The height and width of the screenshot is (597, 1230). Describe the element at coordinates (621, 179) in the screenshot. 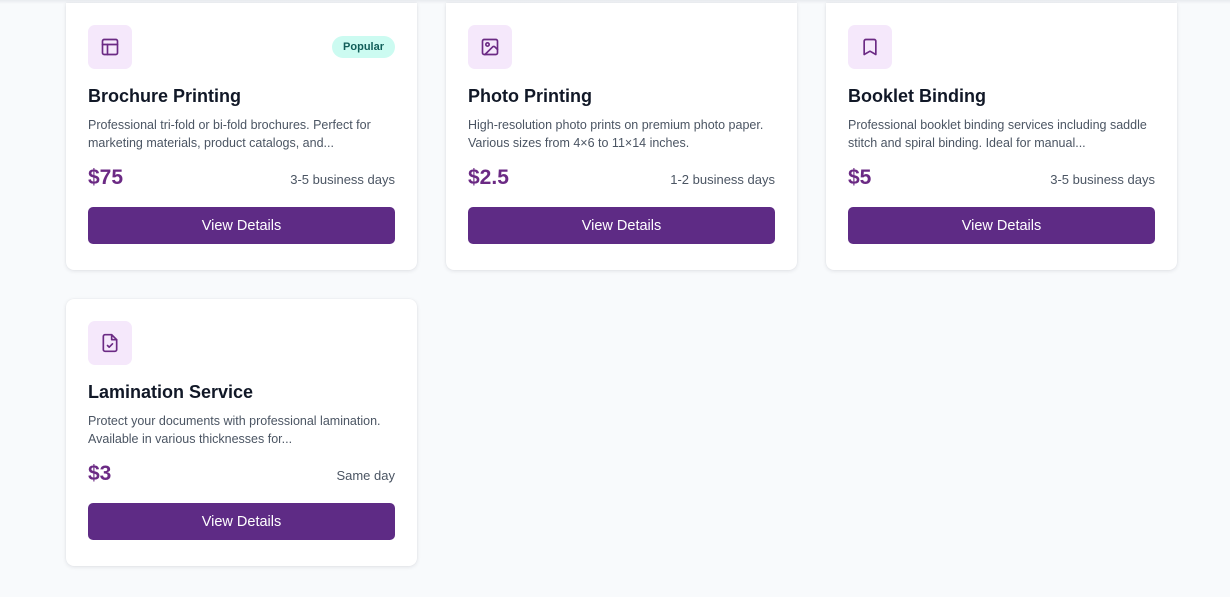

I see `service-meta: $2.5 1-2 business days` at that location.